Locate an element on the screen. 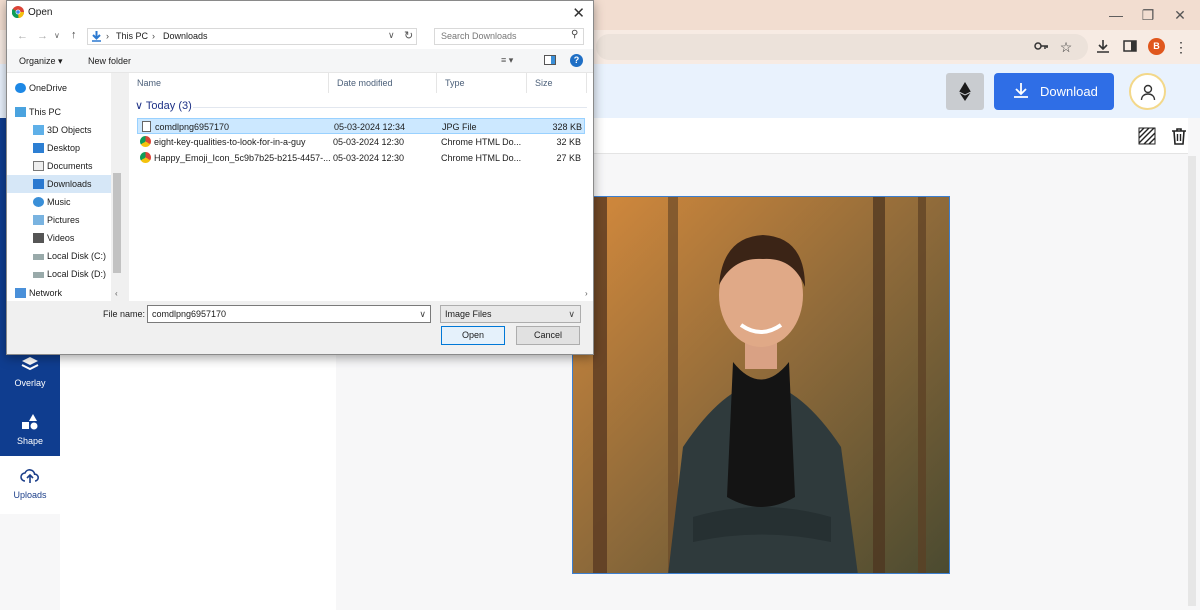  command-bar: Organize ▾ New folder ≡ ▾ ? is located at coordinates (300, 61).